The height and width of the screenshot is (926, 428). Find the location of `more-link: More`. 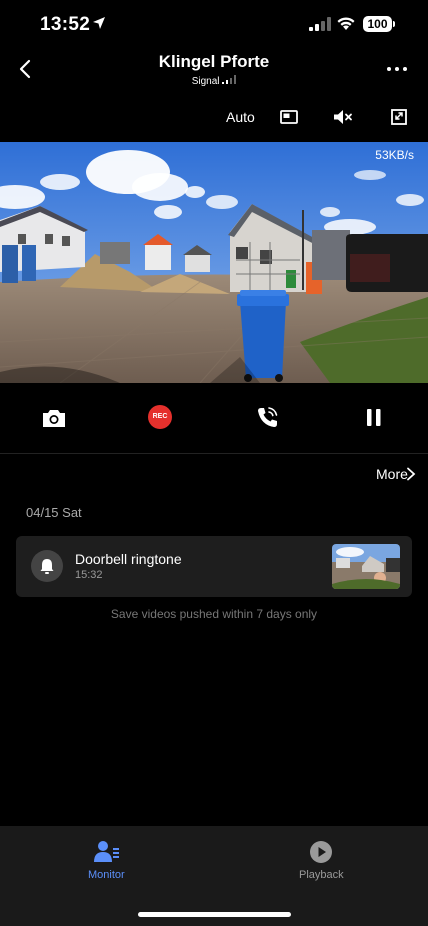

more-link: More is located at coordinates (392, 474).